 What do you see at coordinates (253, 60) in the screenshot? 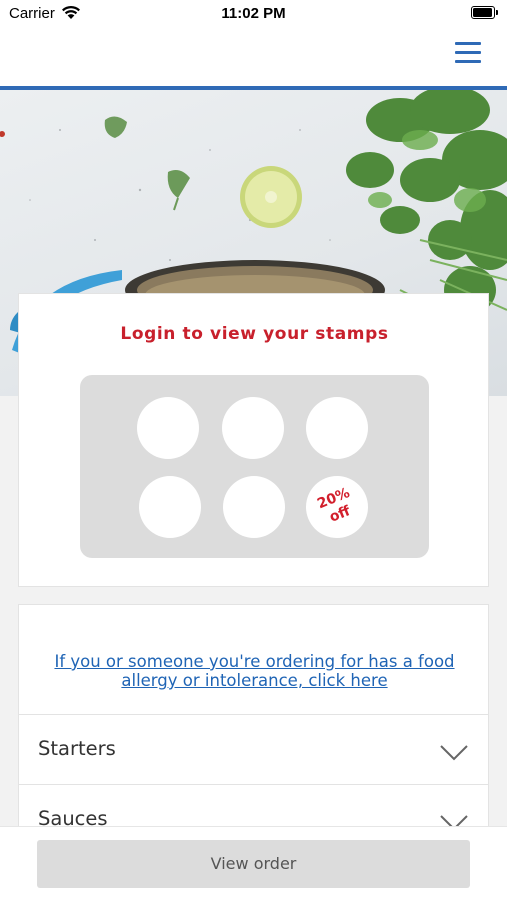
I see `app-header` at bounding box center [253, 60].